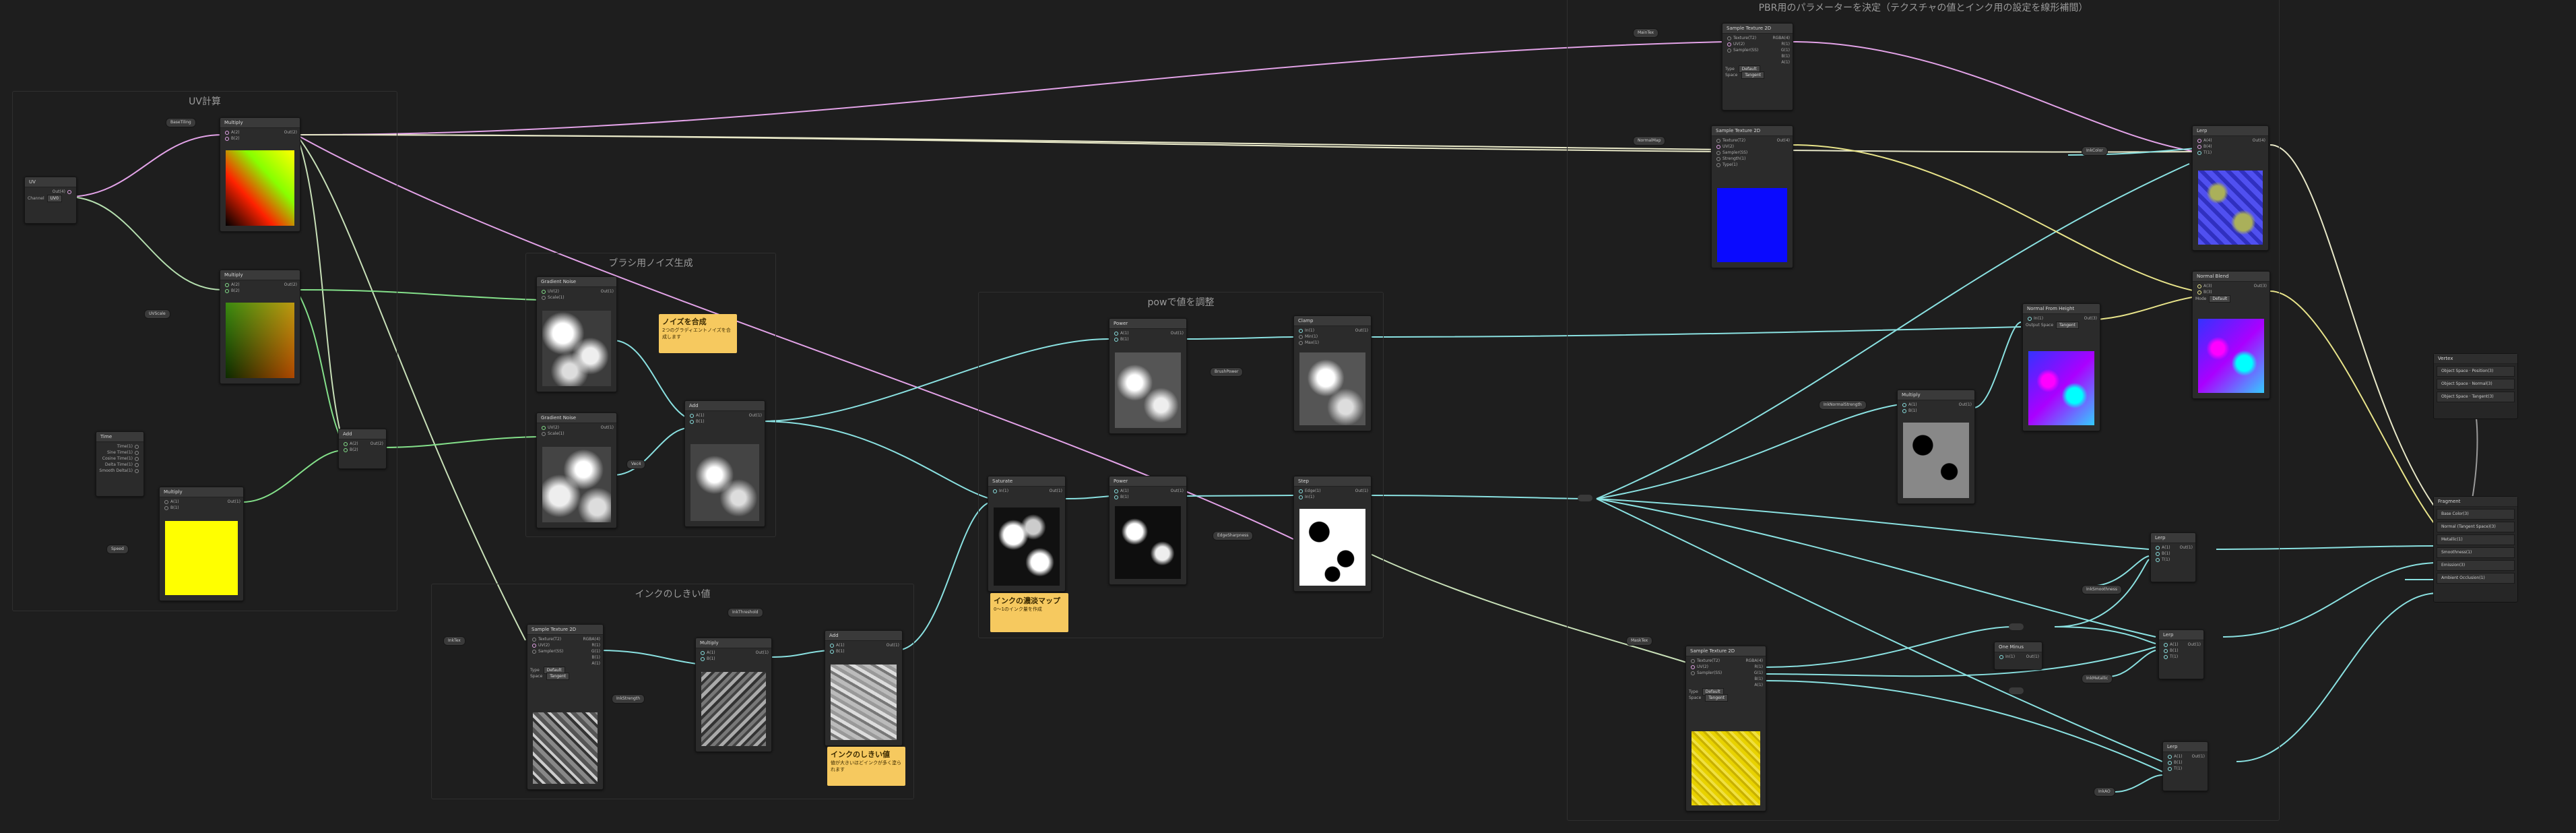  Describe the element at coordinates (1646, 33) in the screenshot. I see `maintex-property: MainTex` at that location.